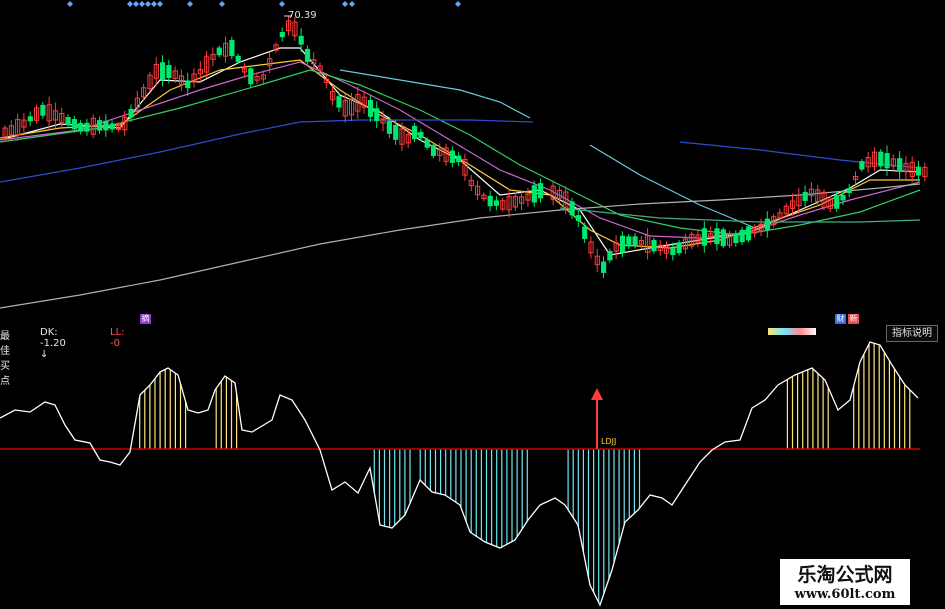  What do you see at coordinates (609, 441) in the screenshot?
I see `signal-label: LDJJ` at bounding box center [609, 441].